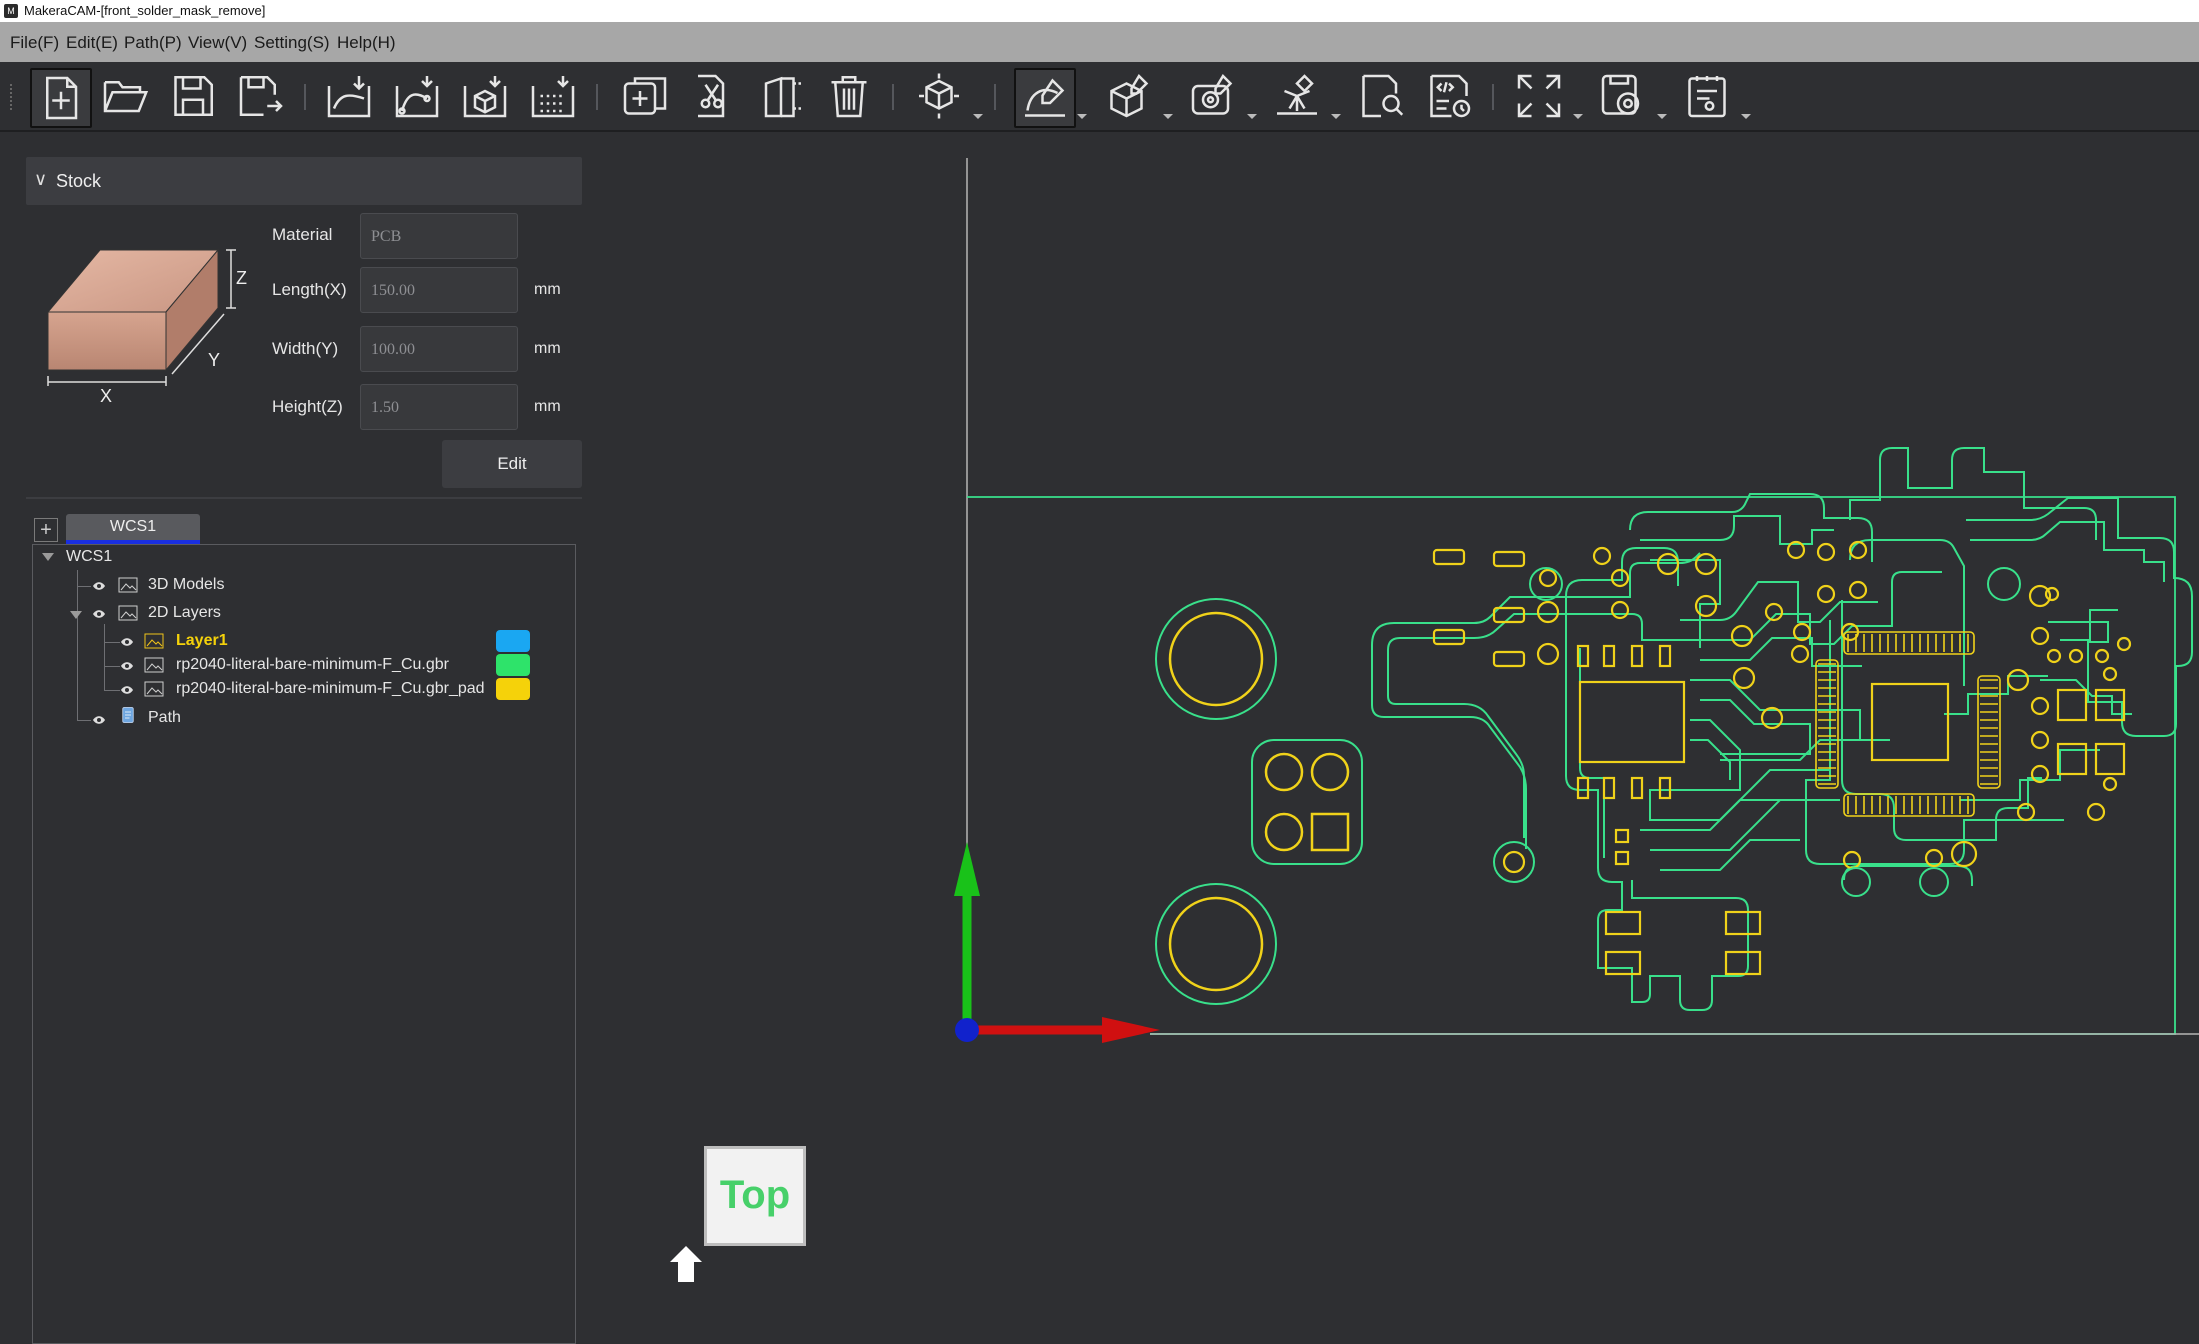 The image size is (2199, 1344). Describe the element at coordinates (1381, 96) in the screenshot. I see `simulate-icon` at that location.